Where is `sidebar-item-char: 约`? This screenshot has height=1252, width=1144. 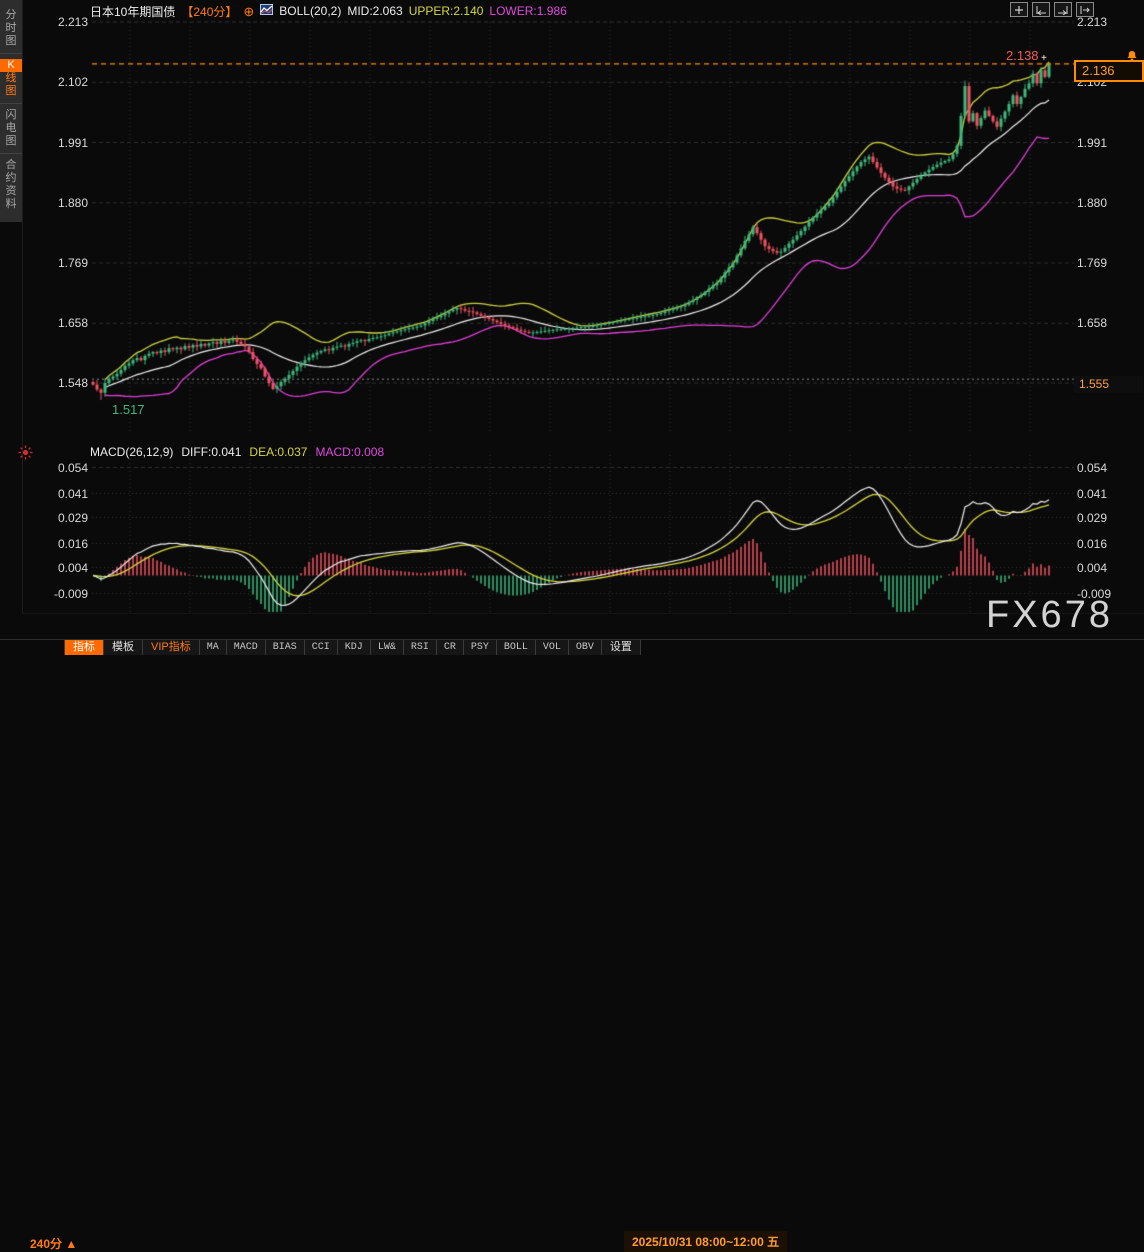
sidebar-item-char: 约 is located at coordinates (11, 178).